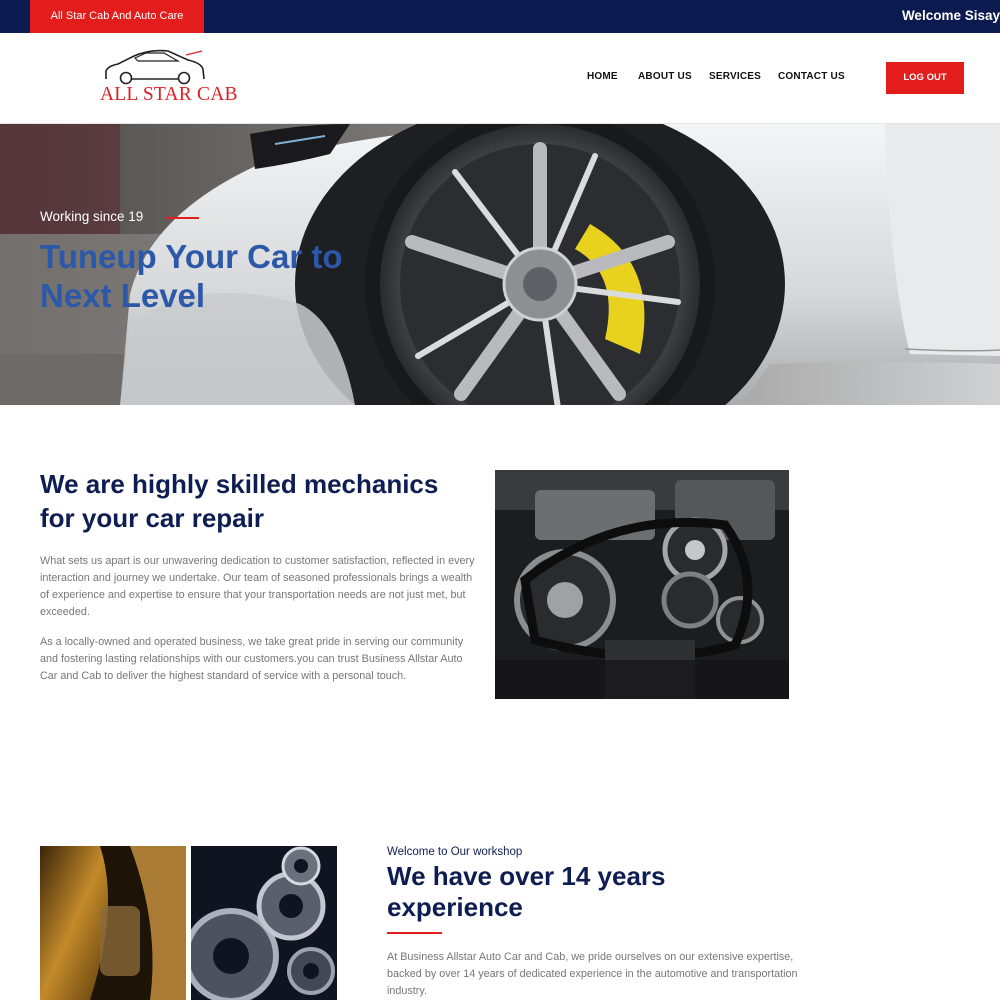 The image size is (1000, 1000). Describe the element at coordinates (665, 76) in the screenshot. I see `nav-about-us: ABOUT US` at that location.